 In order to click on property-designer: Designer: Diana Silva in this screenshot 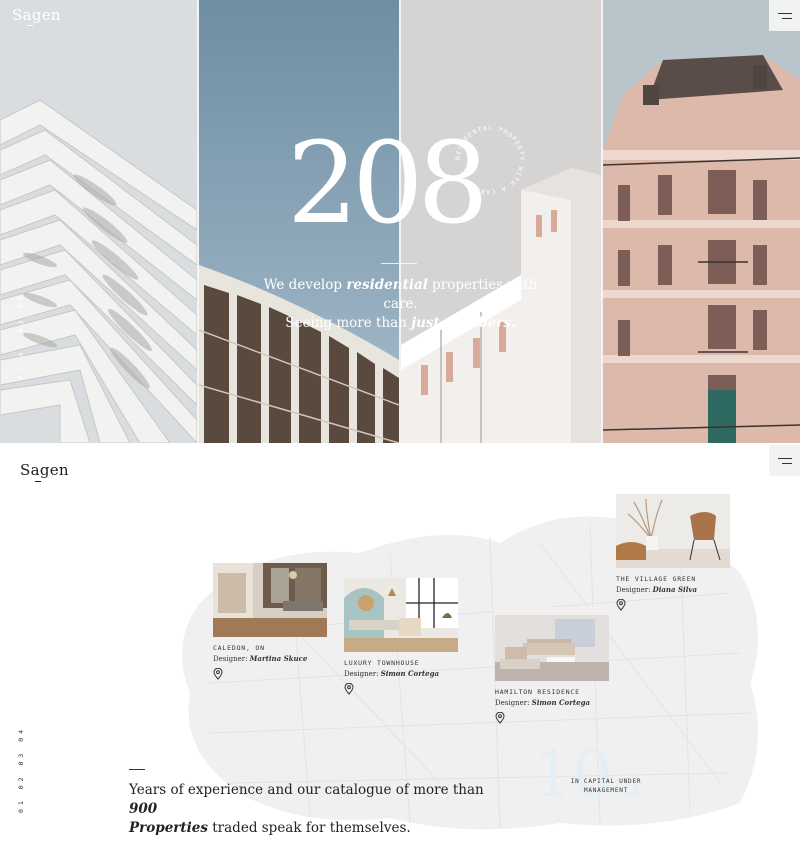, I will do `click(673, 589)`.